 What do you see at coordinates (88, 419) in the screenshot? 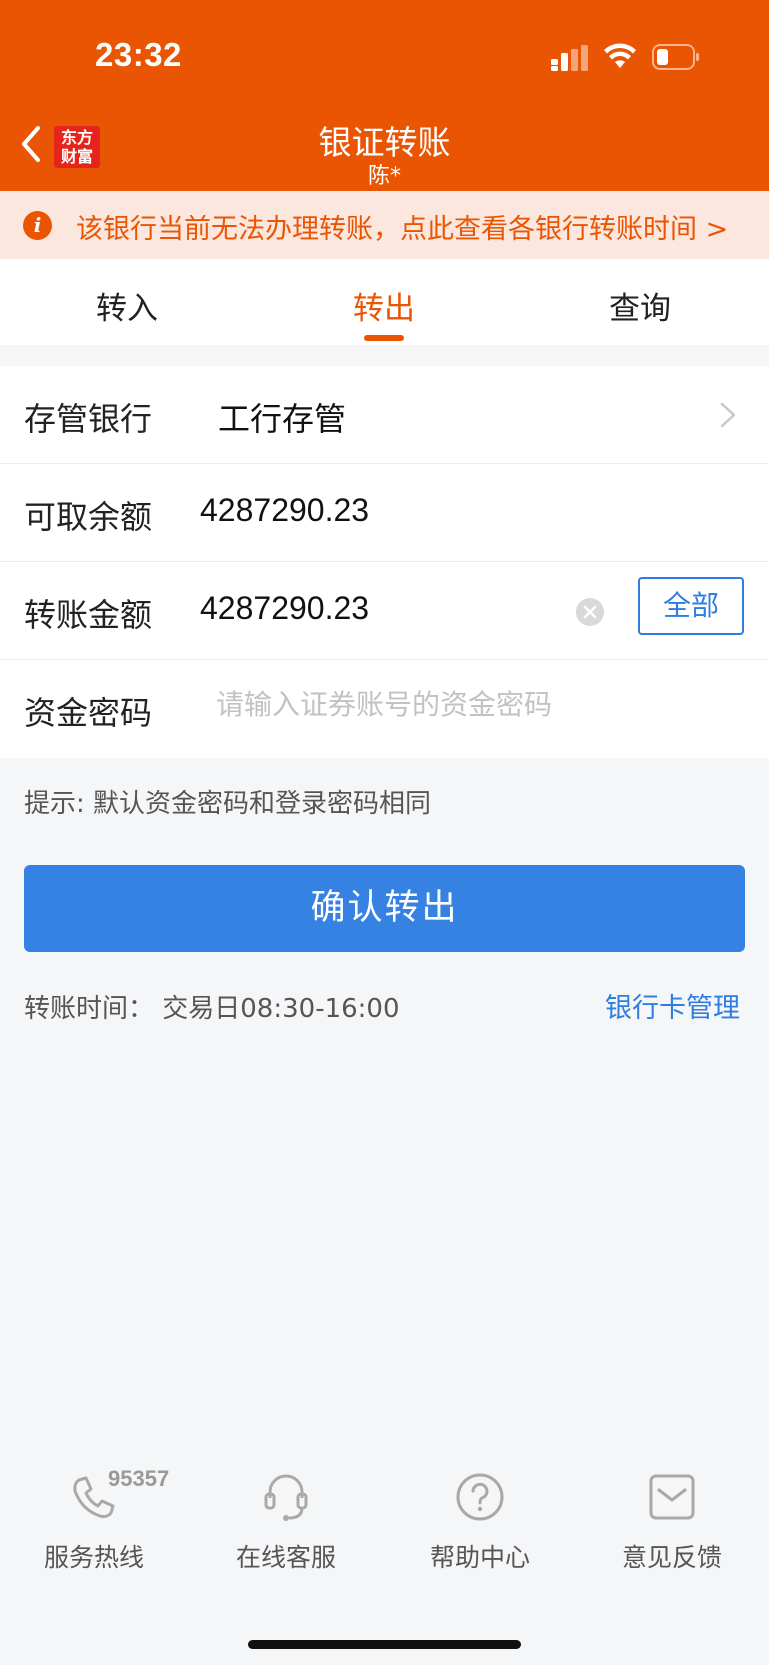
I see `bank-label: 存管银行` at bounding box center [88, 419].